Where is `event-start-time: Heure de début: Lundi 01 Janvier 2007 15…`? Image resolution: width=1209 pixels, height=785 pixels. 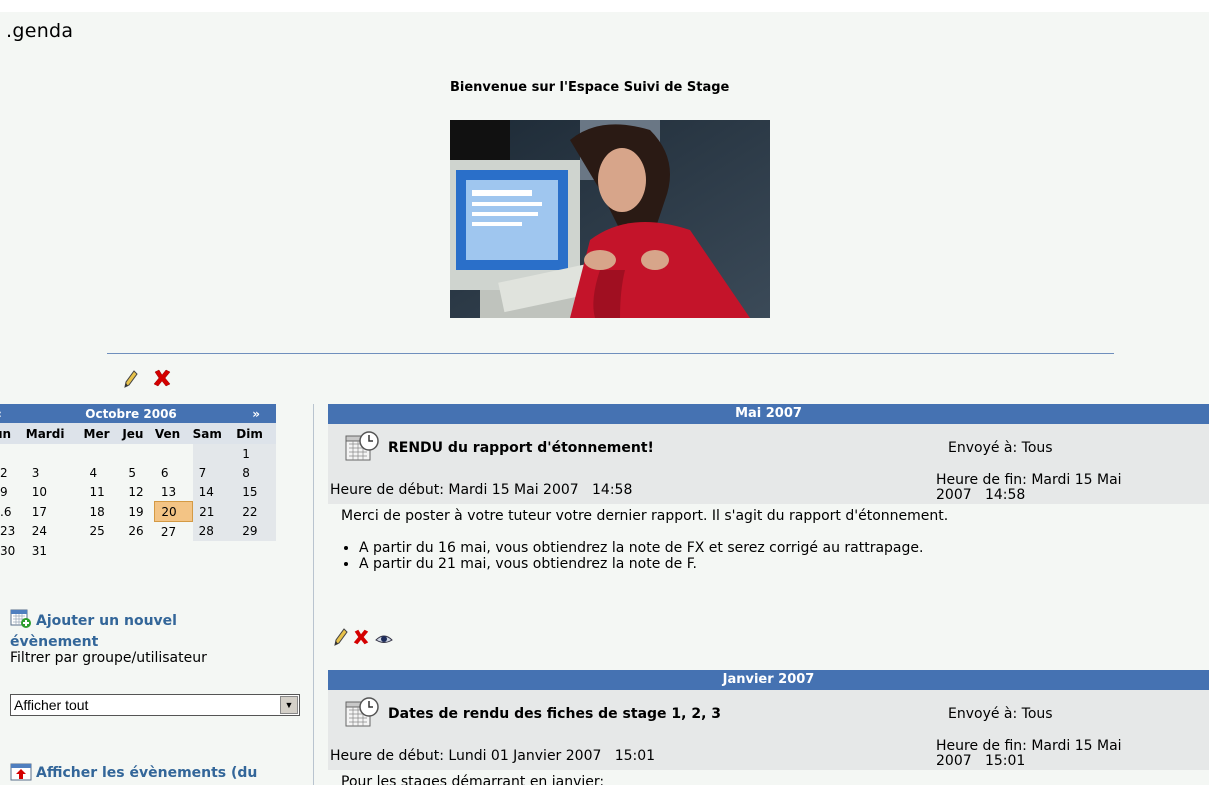
event-start-time: Heure de début: Lundi 01 Janvier 2007 15… is located at coordinates (493, 756).